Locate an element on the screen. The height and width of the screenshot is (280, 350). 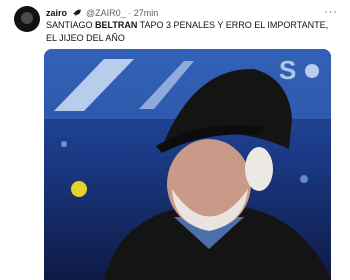
more-options-icon: ··· is located at coordinates (331, 12).